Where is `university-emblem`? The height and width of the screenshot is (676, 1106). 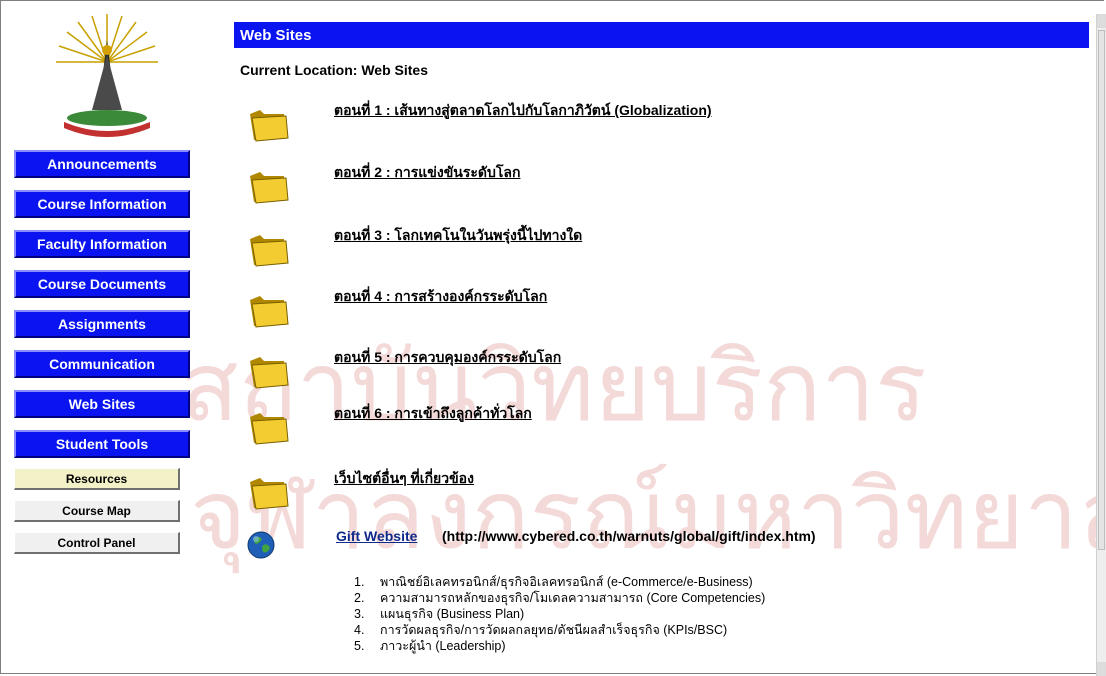
university-emblem is located at coordinates (107, 75).